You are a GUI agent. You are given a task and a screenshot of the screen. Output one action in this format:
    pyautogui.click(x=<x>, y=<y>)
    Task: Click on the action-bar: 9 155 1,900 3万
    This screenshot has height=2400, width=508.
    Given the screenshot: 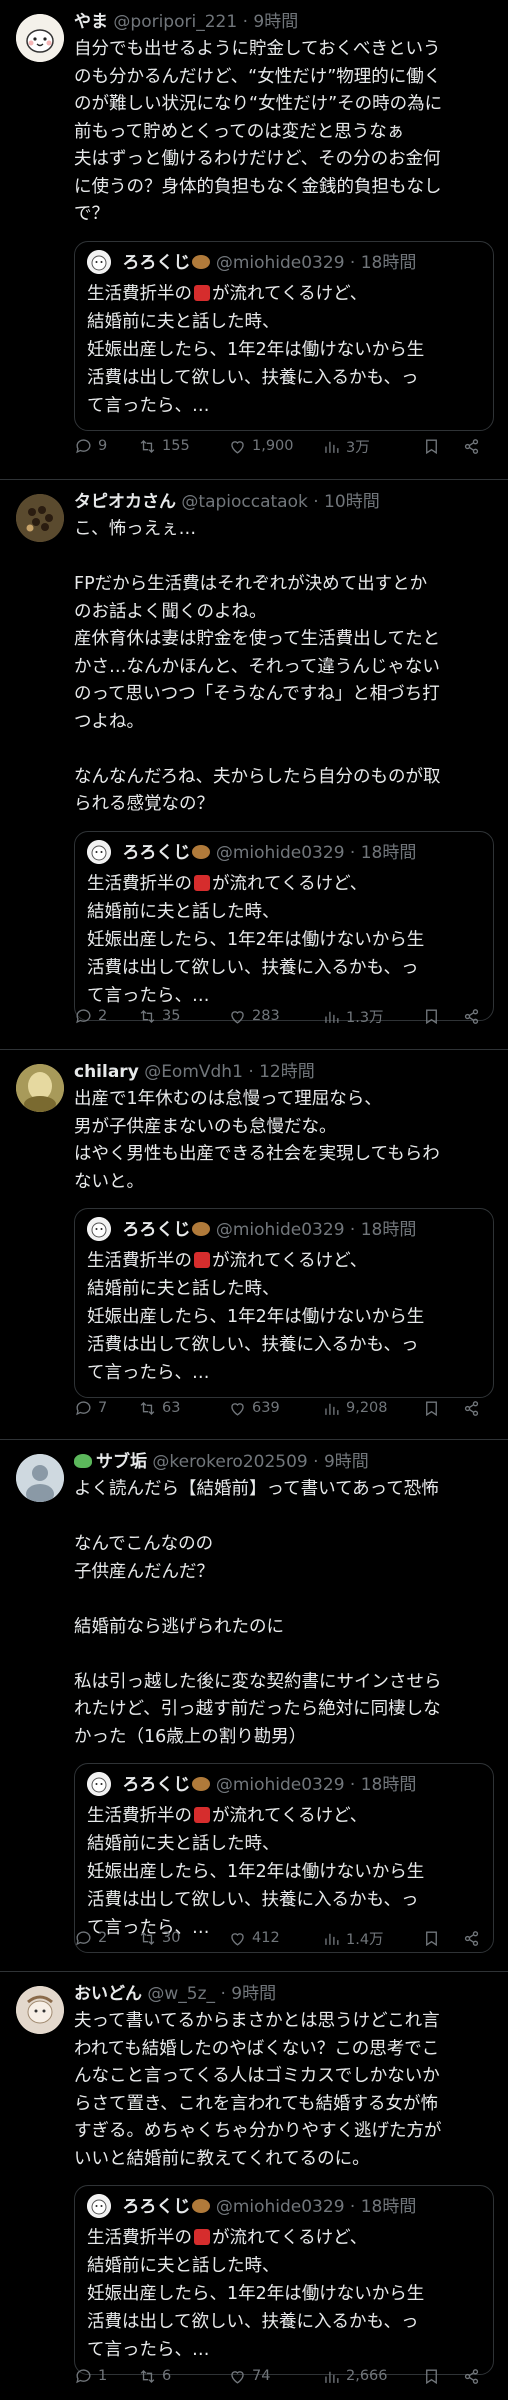 What is the action you would take?
    pyautogui.click(x=284, y=446)
    